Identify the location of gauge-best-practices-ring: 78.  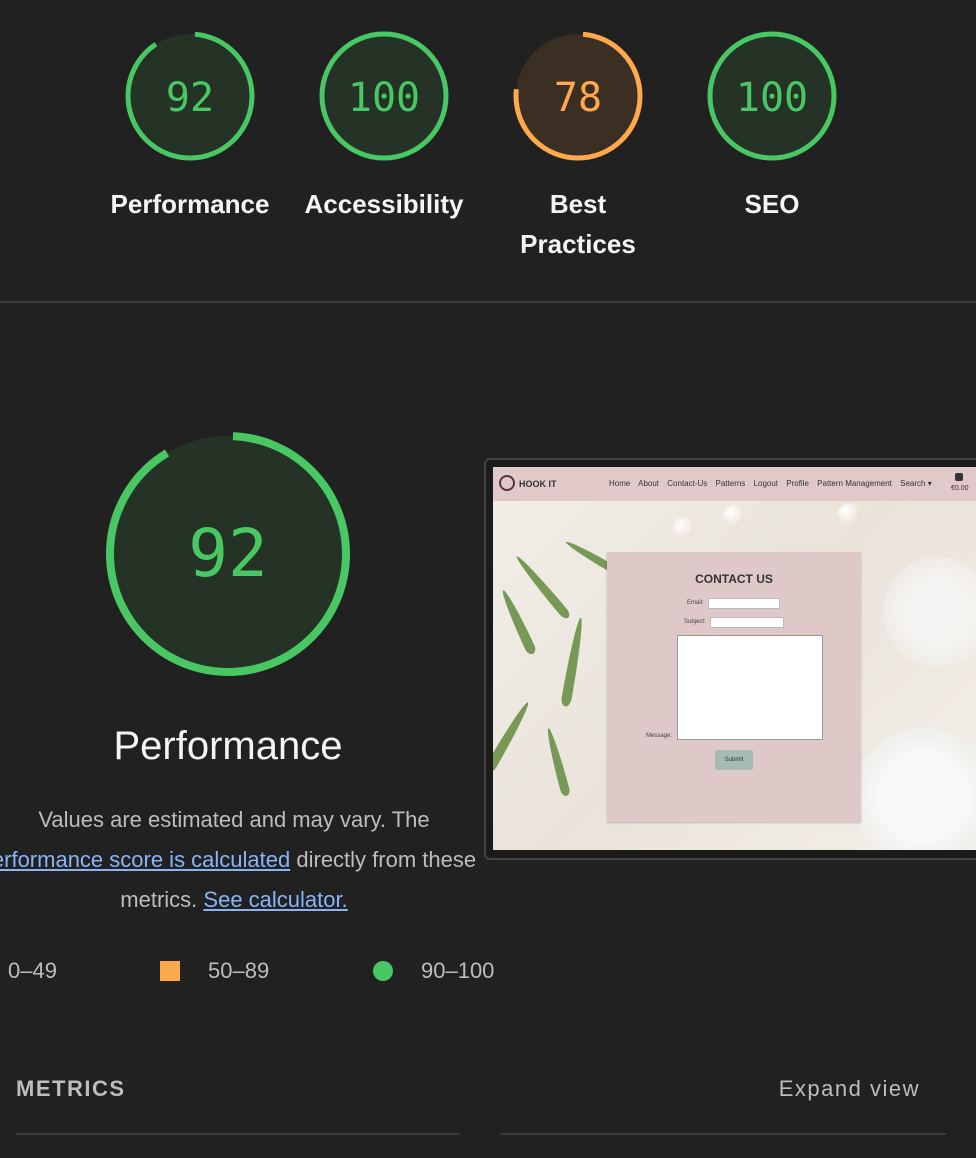
(578, 96).